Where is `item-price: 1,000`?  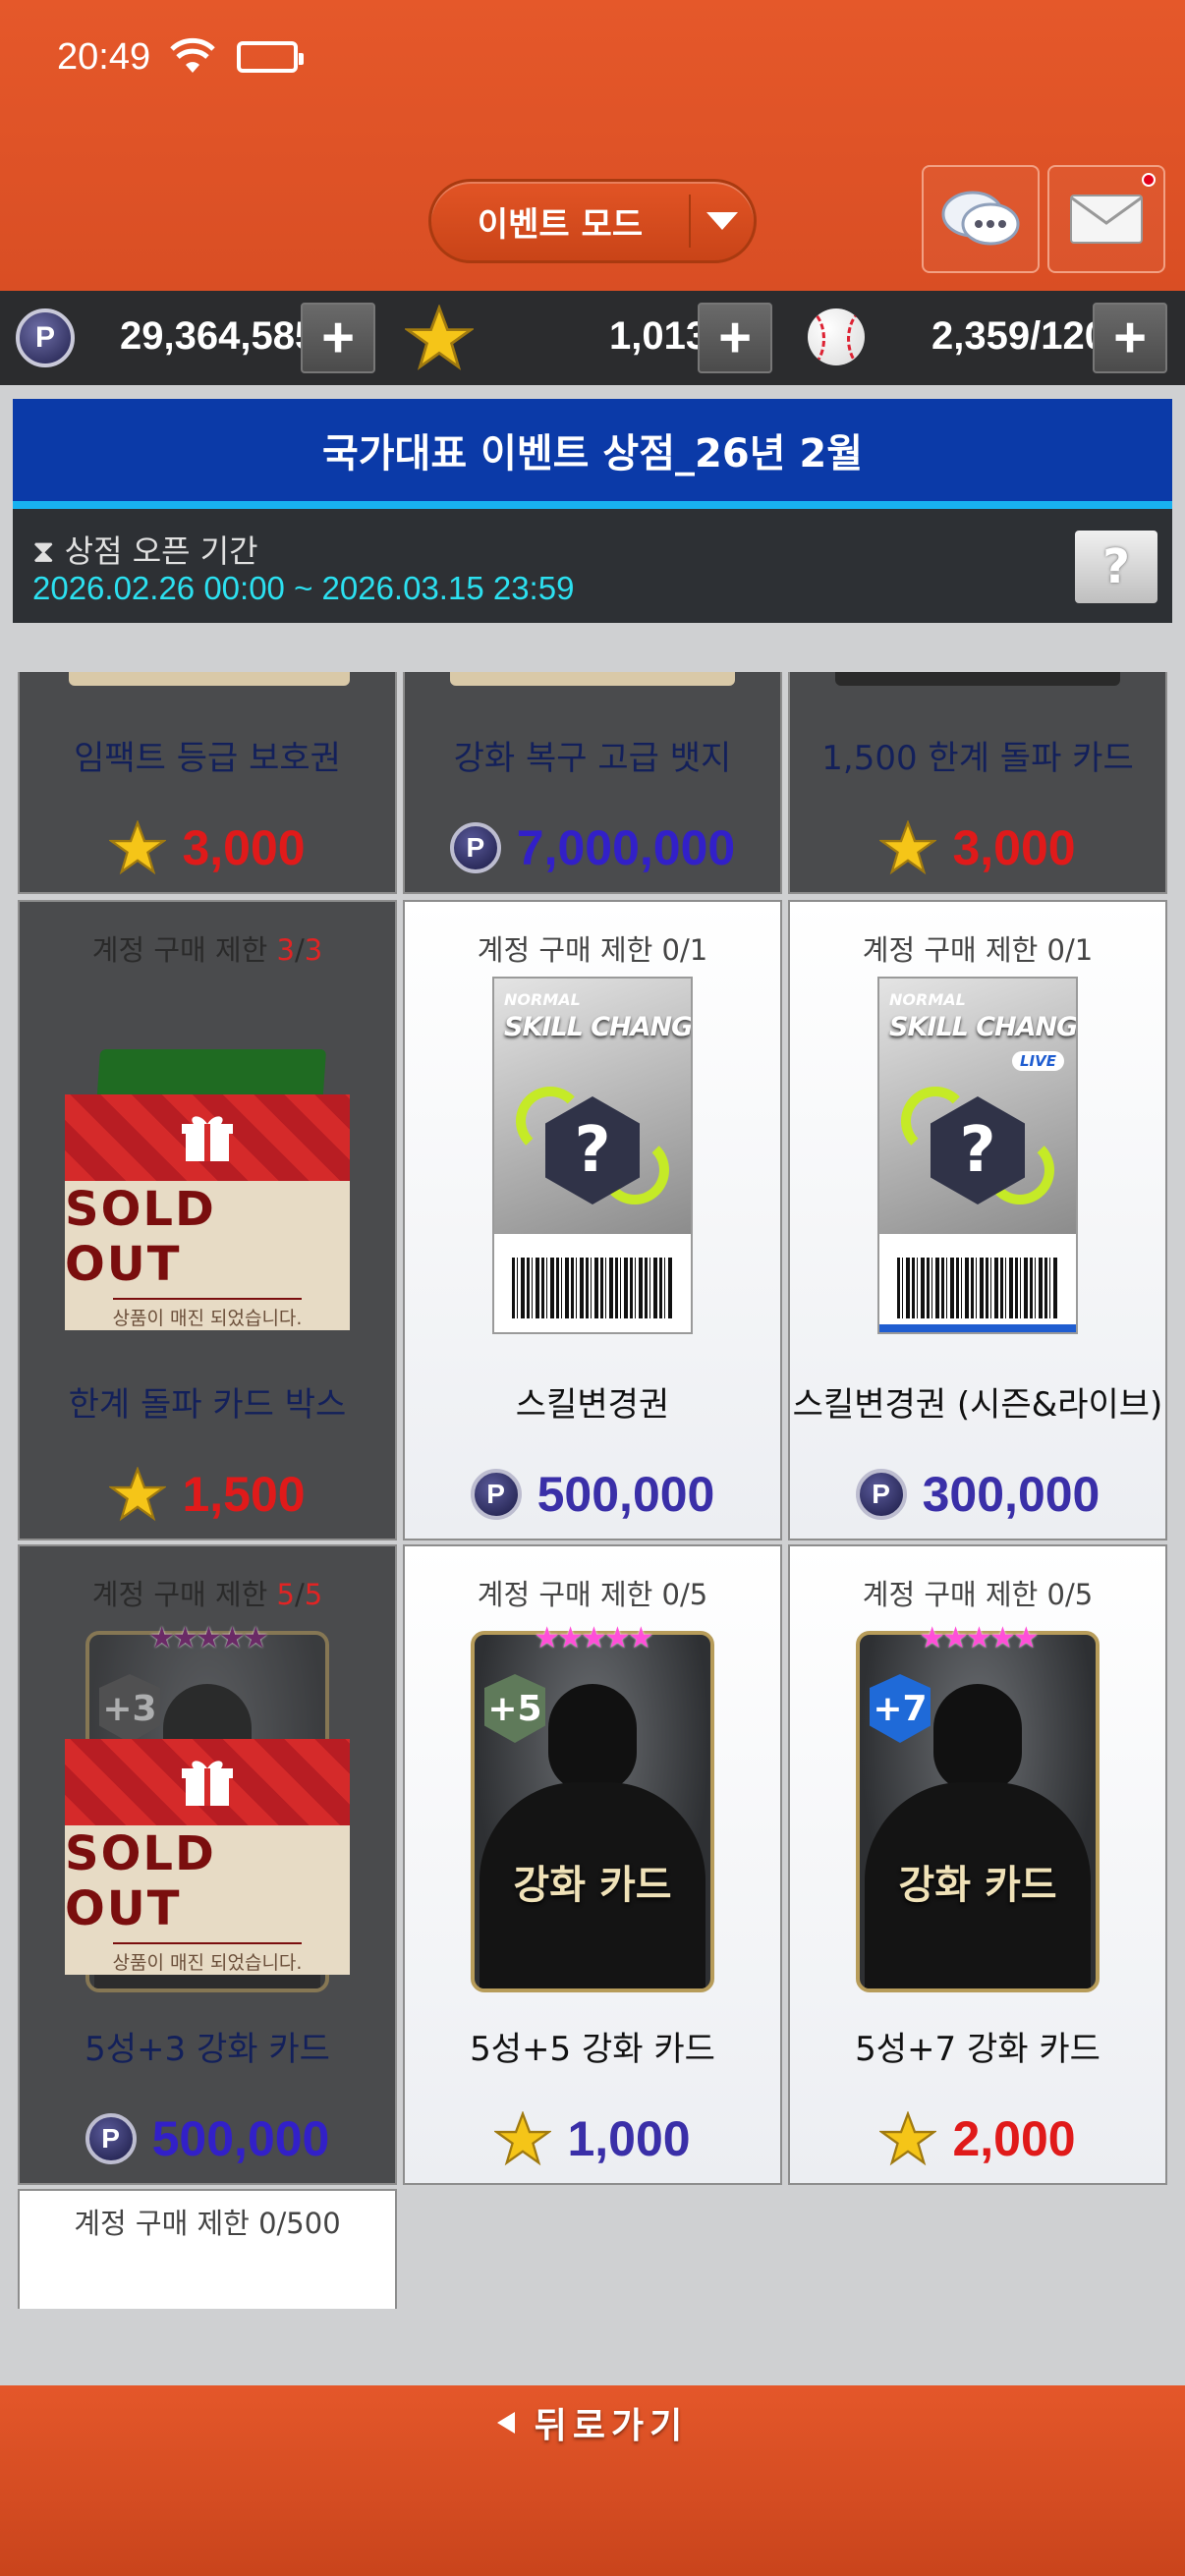
item-price: 1,000 is located at coordinates (592, 2138).